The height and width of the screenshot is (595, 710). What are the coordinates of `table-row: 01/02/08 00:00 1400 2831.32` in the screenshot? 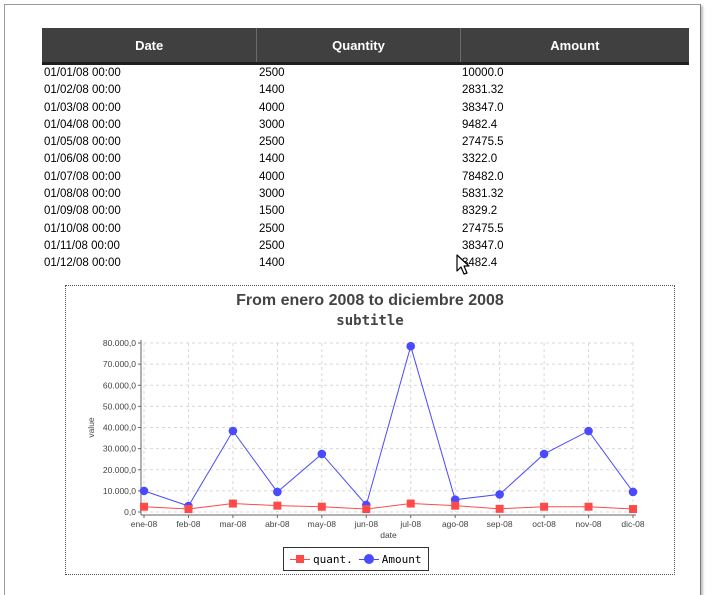 It's located at (365, 90).